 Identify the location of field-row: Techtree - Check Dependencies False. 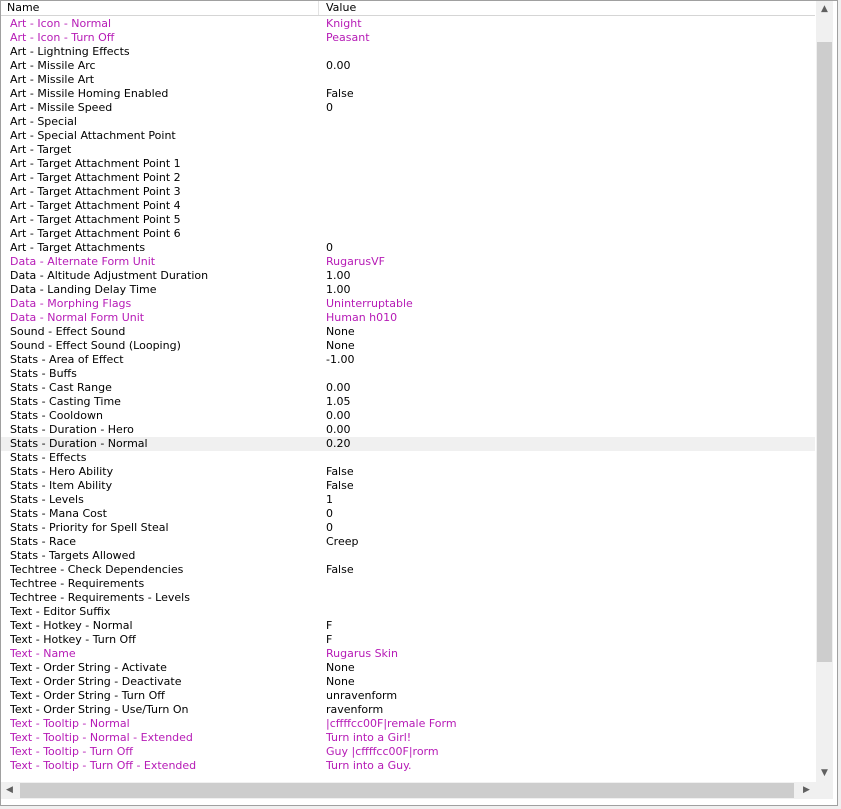
(408, 570).